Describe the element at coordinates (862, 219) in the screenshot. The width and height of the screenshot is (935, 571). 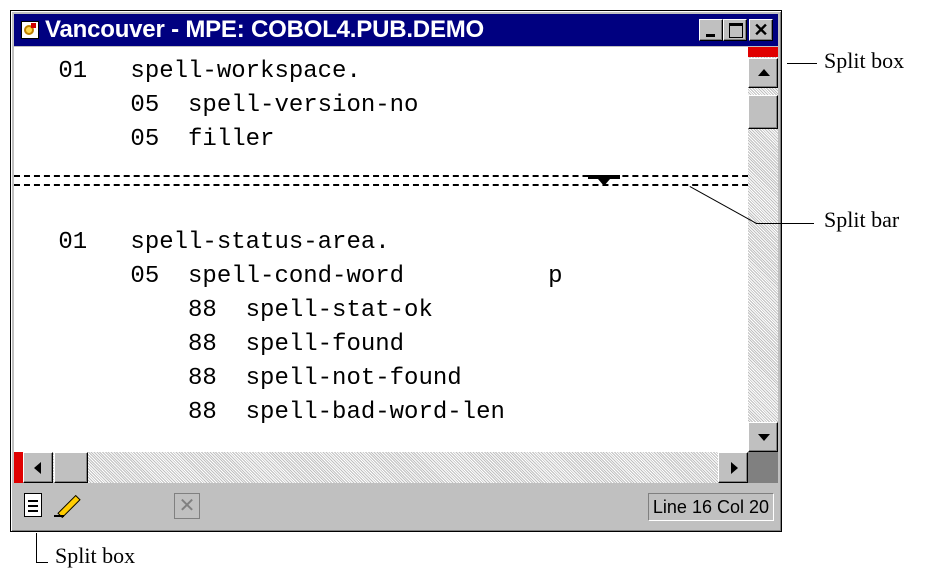
I see `callout-split-bar: Split bar` at that location.